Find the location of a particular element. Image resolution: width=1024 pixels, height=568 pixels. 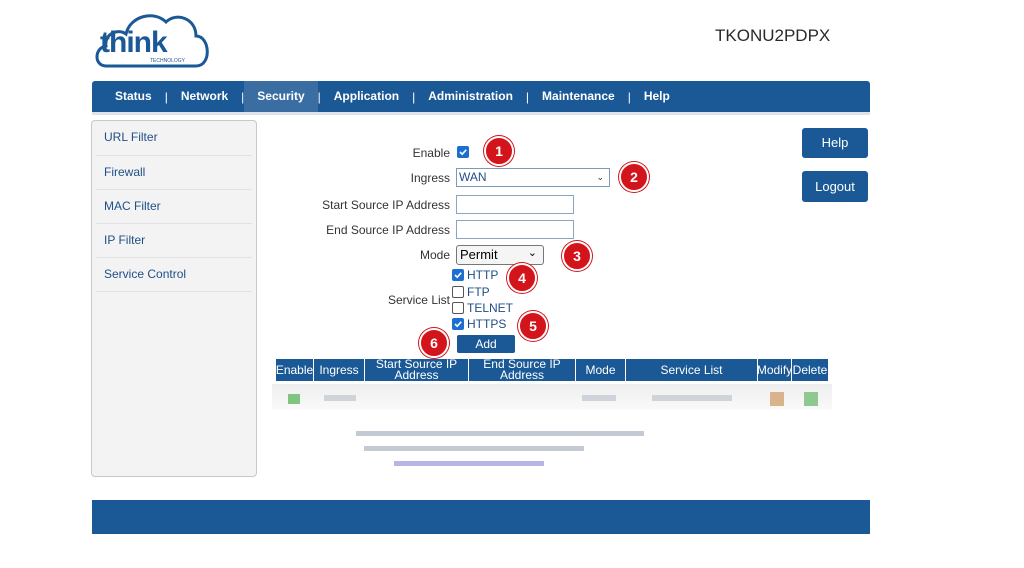

sidebar-item-firewall: Firewall is located at coordinates (174, 173).